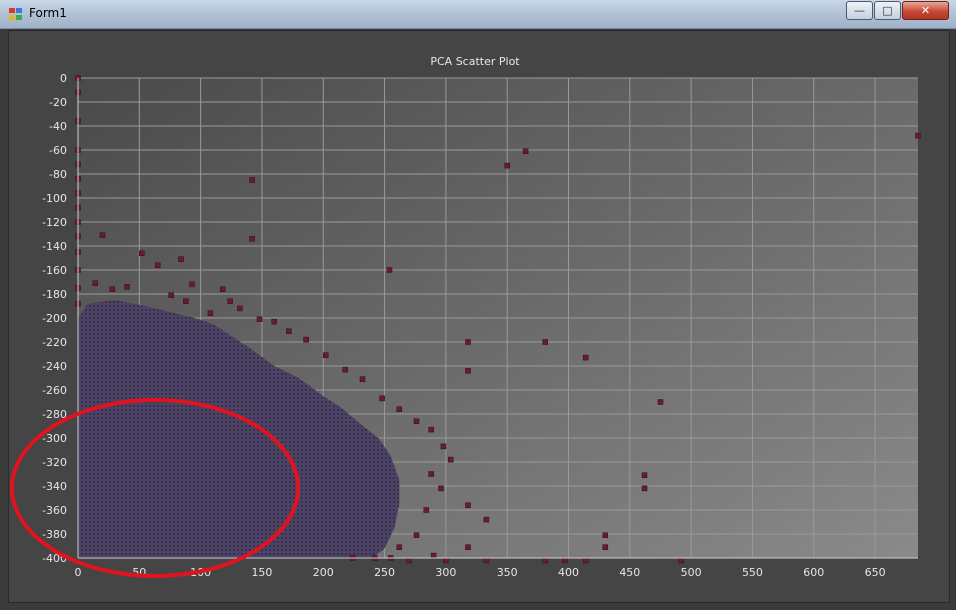 This screenshot has width=956, height=610. I want to click on x-tick-label: 200, so click(323, 572).